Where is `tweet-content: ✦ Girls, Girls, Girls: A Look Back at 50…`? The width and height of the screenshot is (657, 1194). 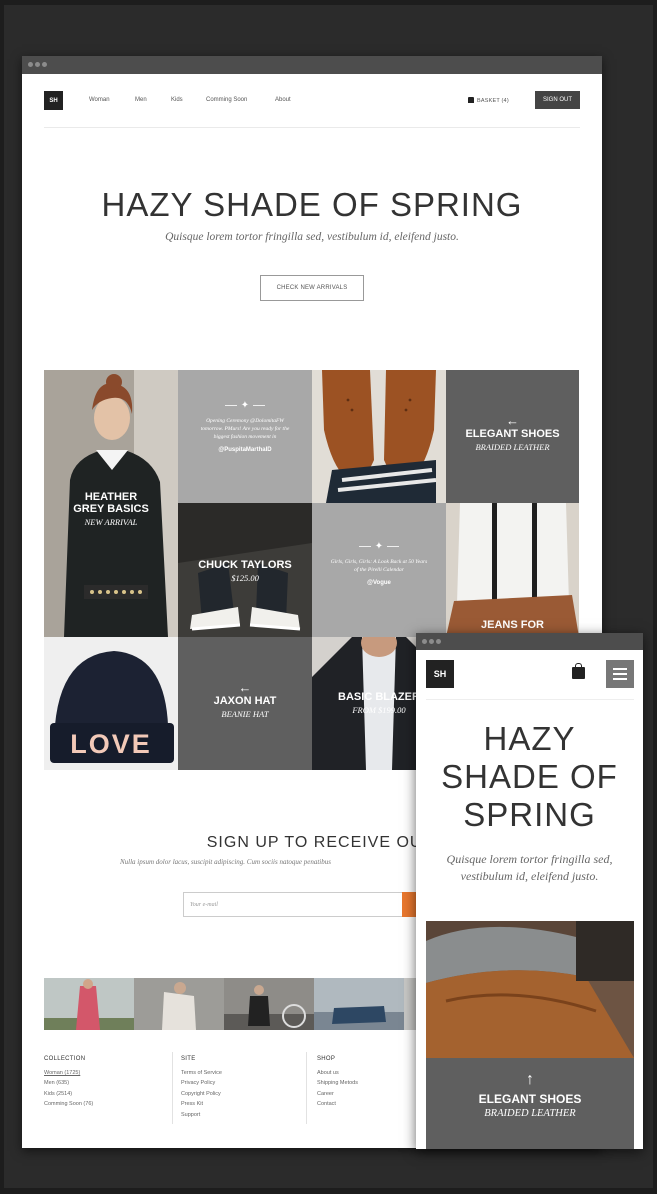 tweet-content: ✦ Girls, Girls, Girls: A Look Back at 50… is located at coordinates (379, 563).